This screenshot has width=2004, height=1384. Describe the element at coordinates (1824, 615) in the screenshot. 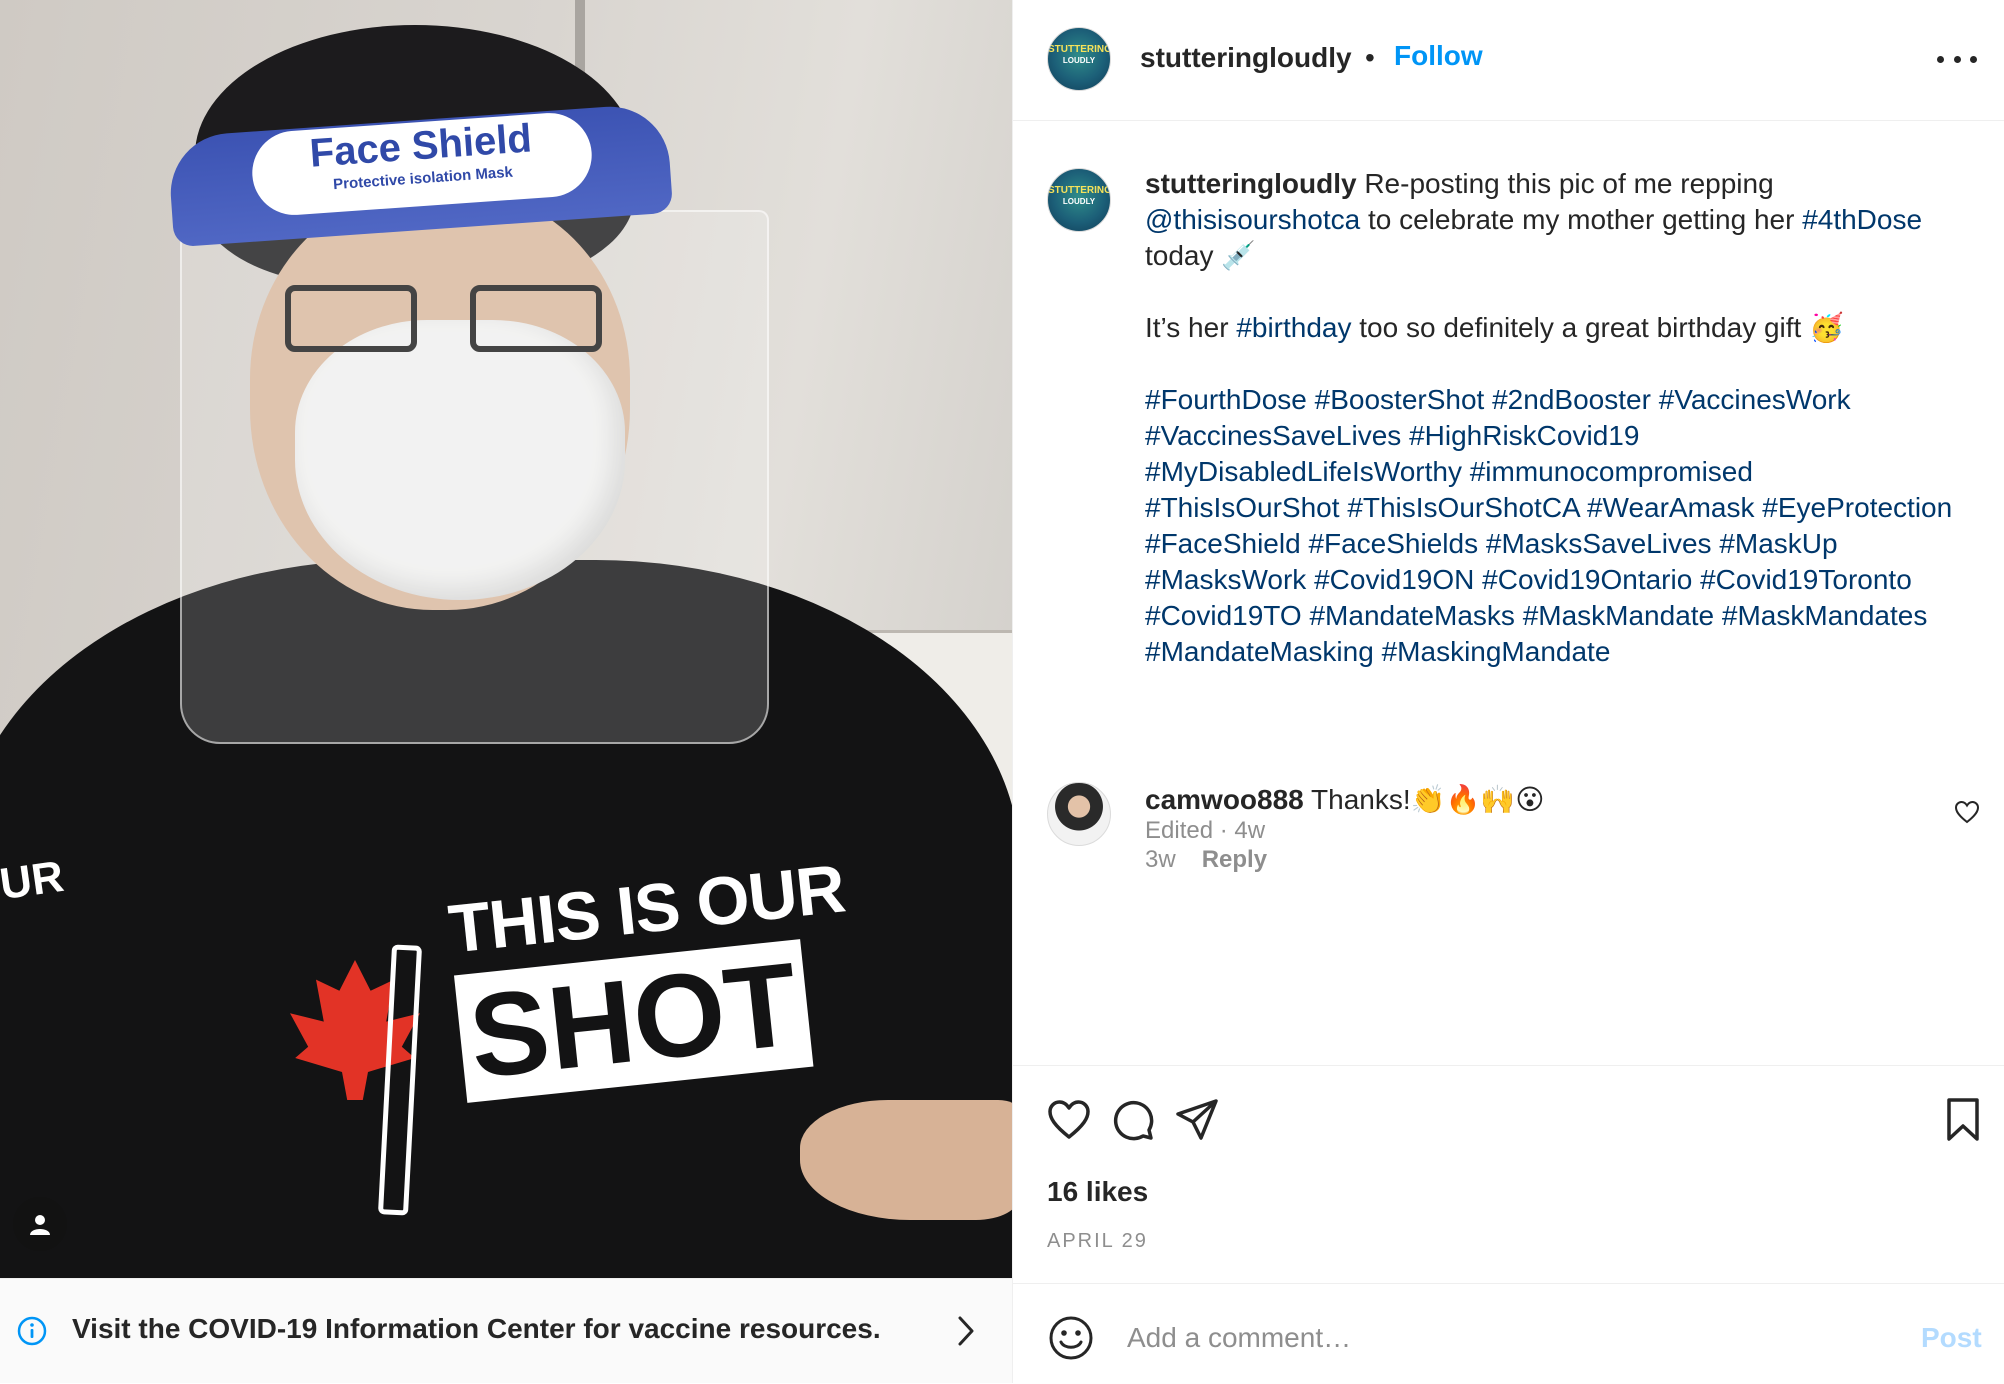

I see `hashtag-link: #MaskMandates` at that location.